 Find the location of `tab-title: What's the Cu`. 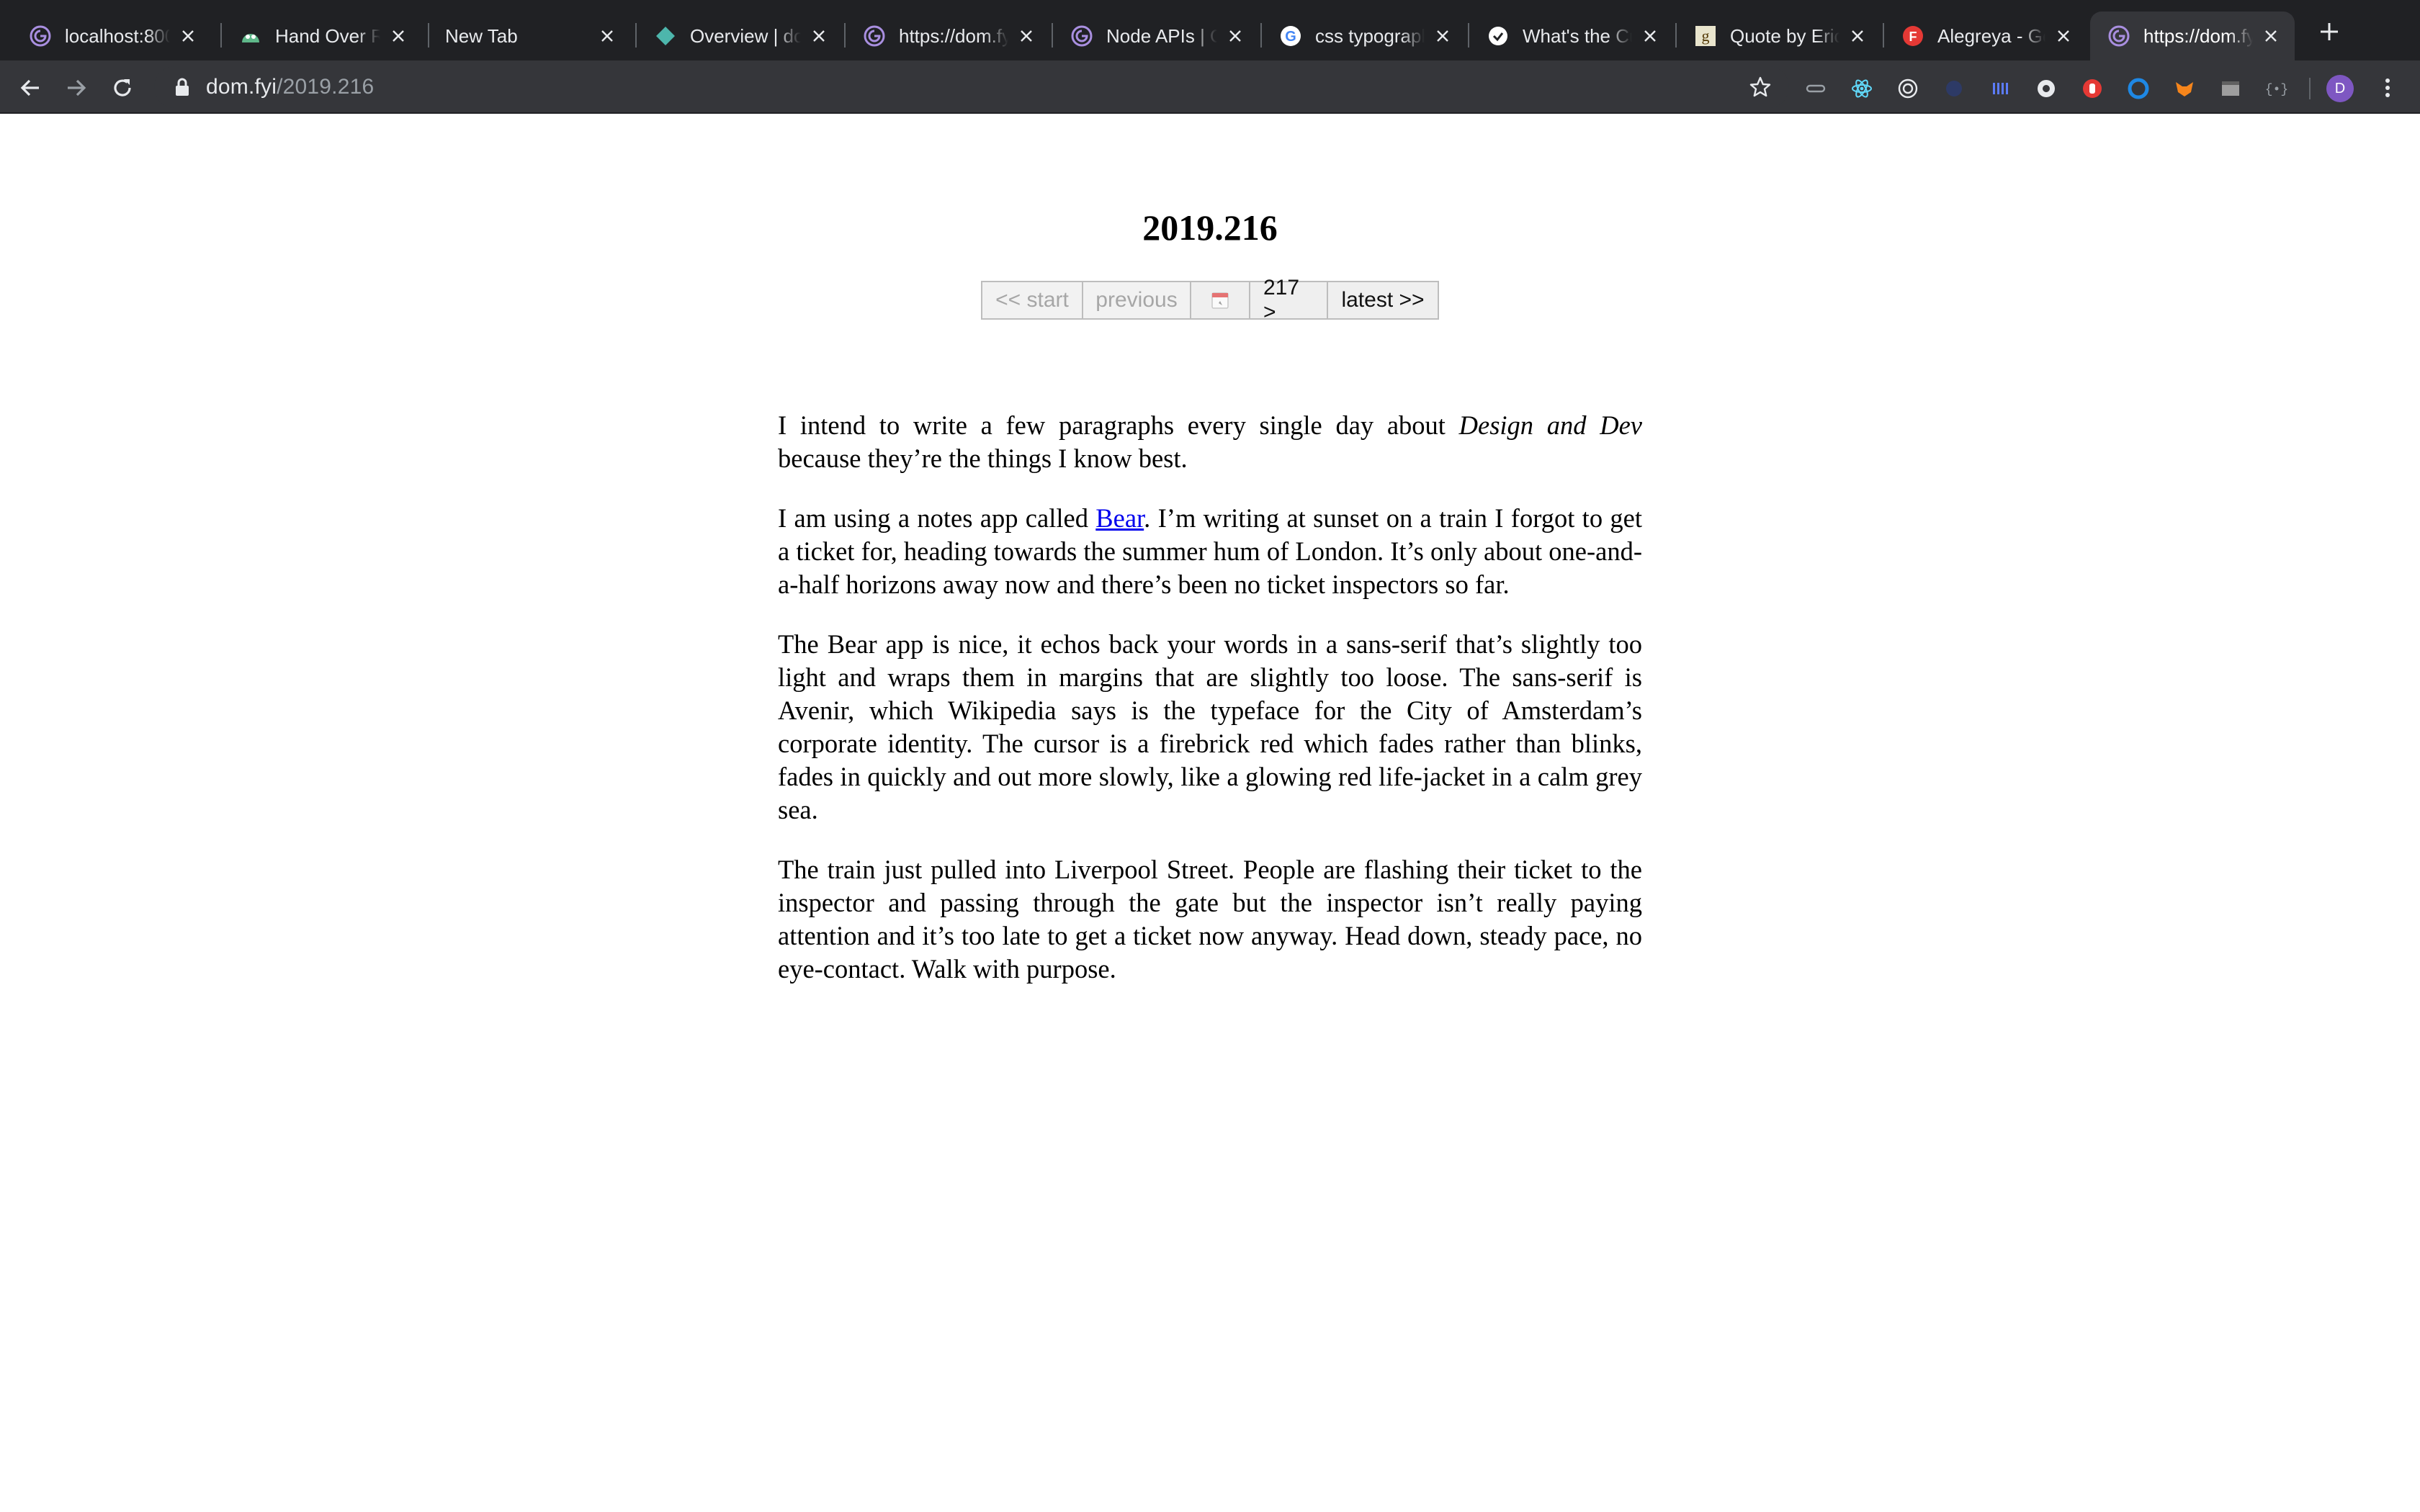

tab-title: What's the Cu is located at coordinates (1578, 35).